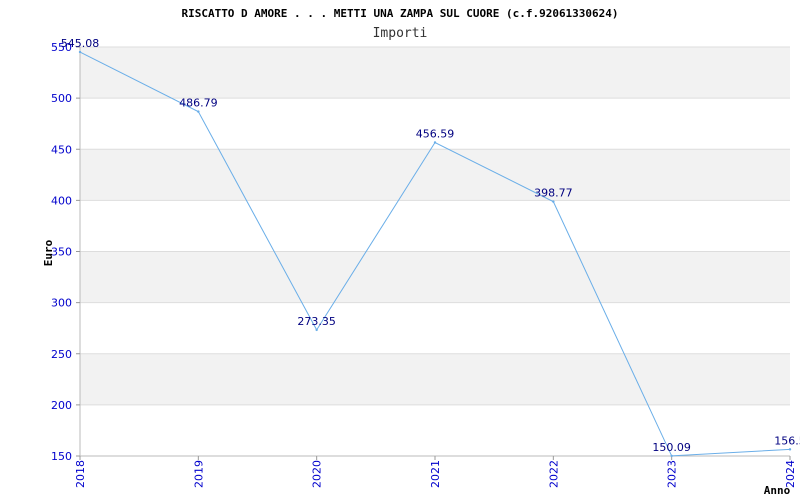 This screenshot has width=800, height=500. Describe the element at coordinates (553, 474) in the screenshot. I see `x-tick-label: 2022` at that location.